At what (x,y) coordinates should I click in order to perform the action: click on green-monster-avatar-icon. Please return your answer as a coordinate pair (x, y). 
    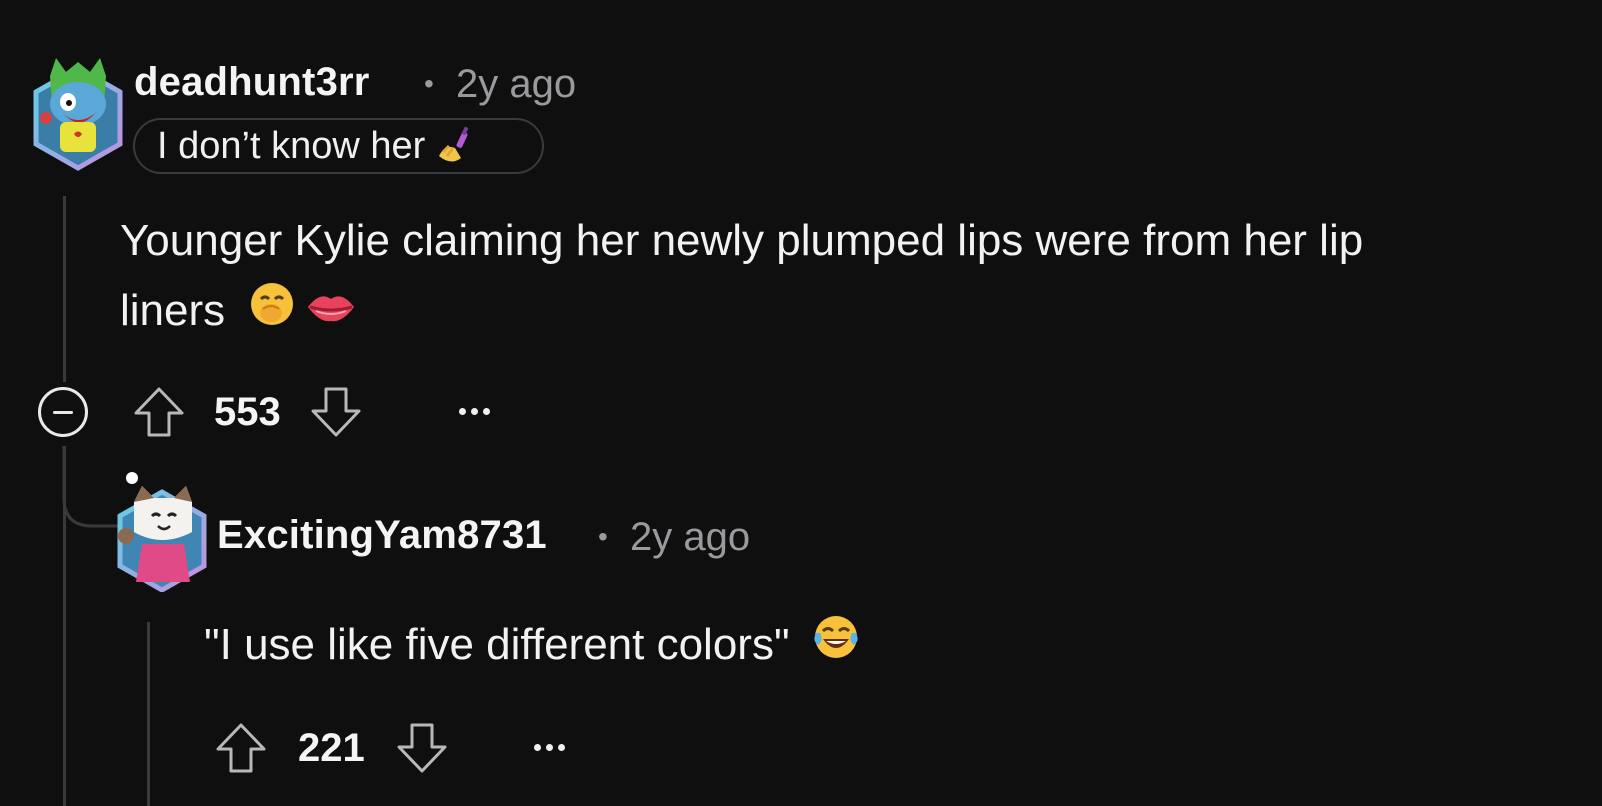
    Looking at the image, I should click on (78, 114).